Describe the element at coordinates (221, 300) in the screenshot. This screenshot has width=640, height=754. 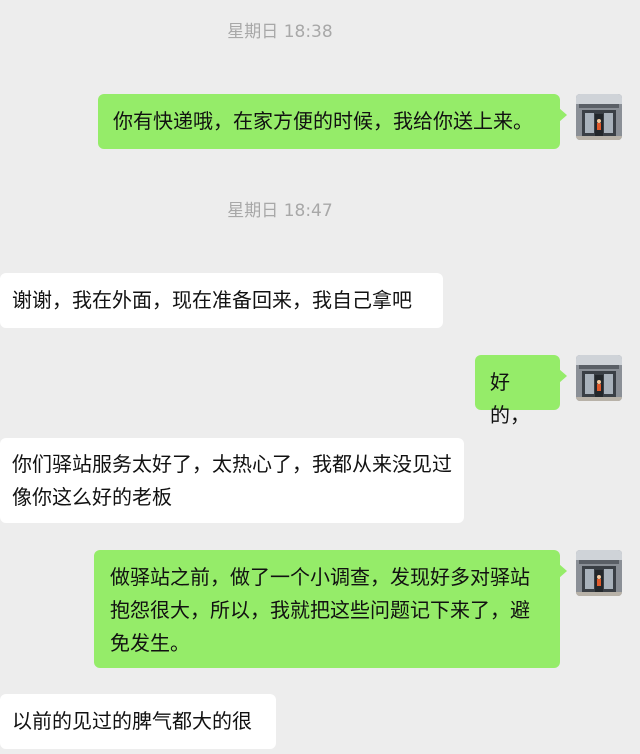
I see `incoming-message-bubble: 谢谢，我在外面，现在准备回来，我自己拿吧` at that location.